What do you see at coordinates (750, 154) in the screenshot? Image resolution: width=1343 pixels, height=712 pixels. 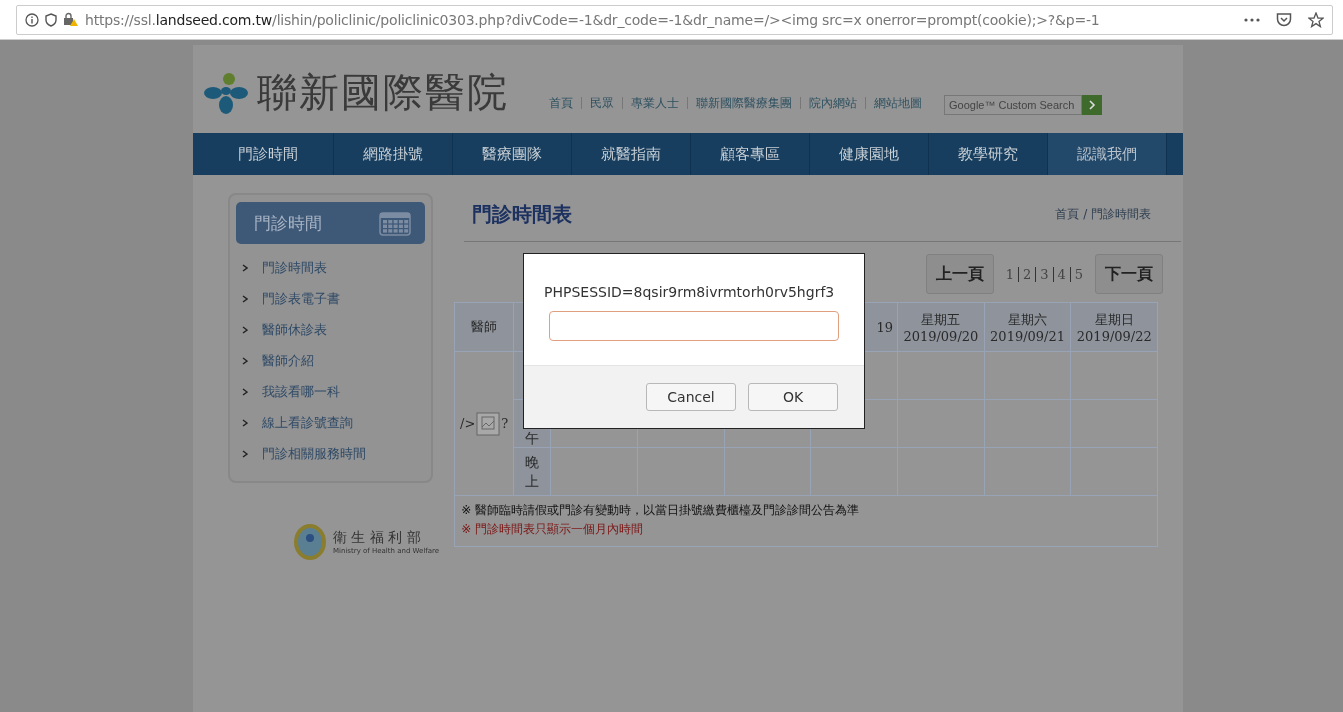 I see `nav-tab: 顧客專區` at bounding box center [750, 154].